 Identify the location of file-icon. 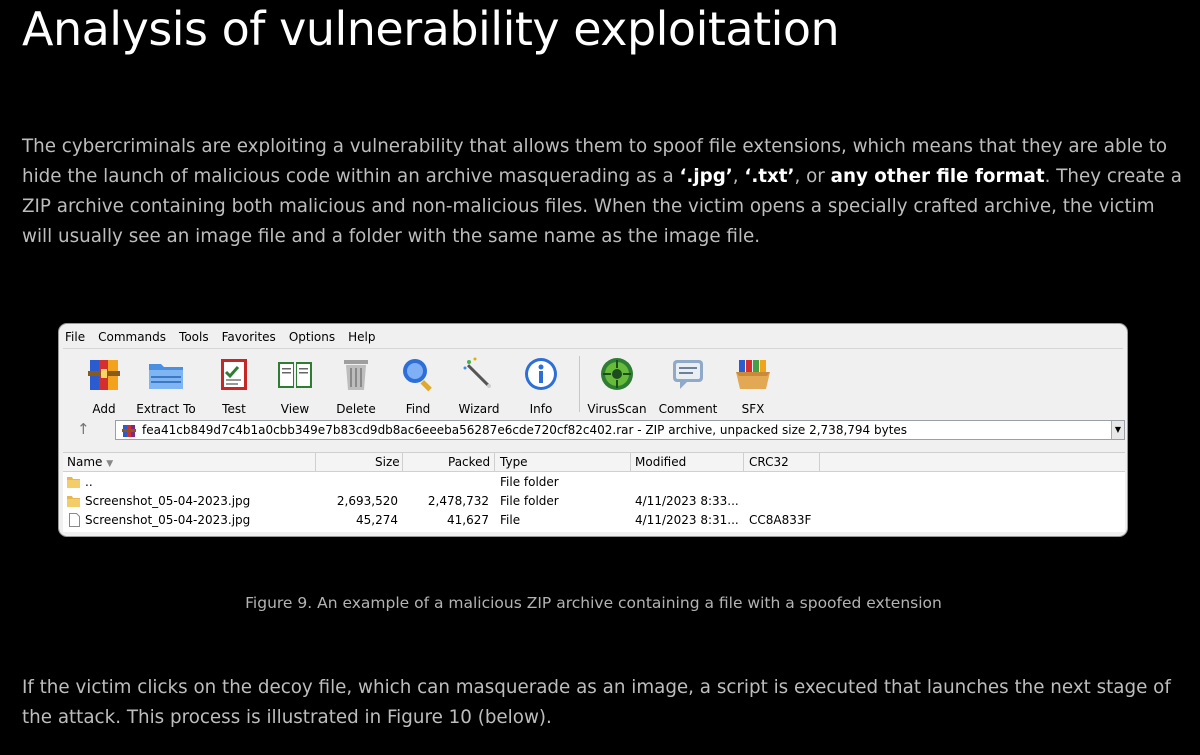
(74, 520).